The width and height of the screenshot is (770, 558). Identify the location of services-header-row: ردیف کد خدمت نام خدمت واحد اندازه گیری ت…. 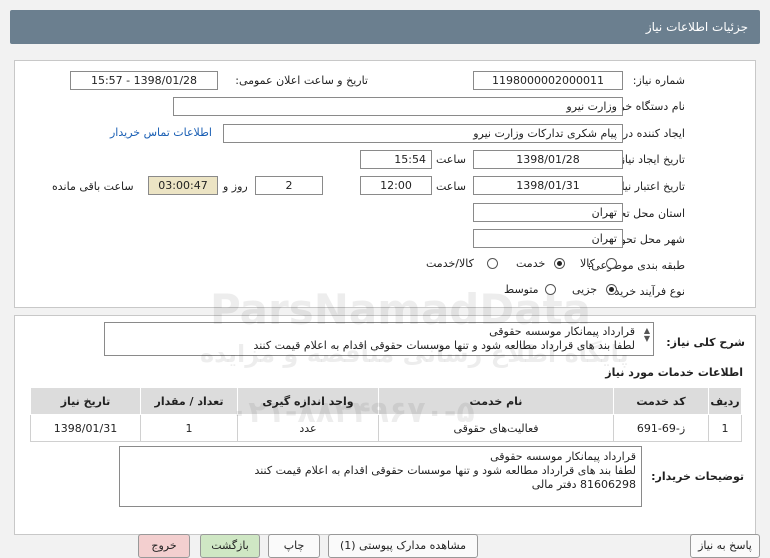
(386, 401).